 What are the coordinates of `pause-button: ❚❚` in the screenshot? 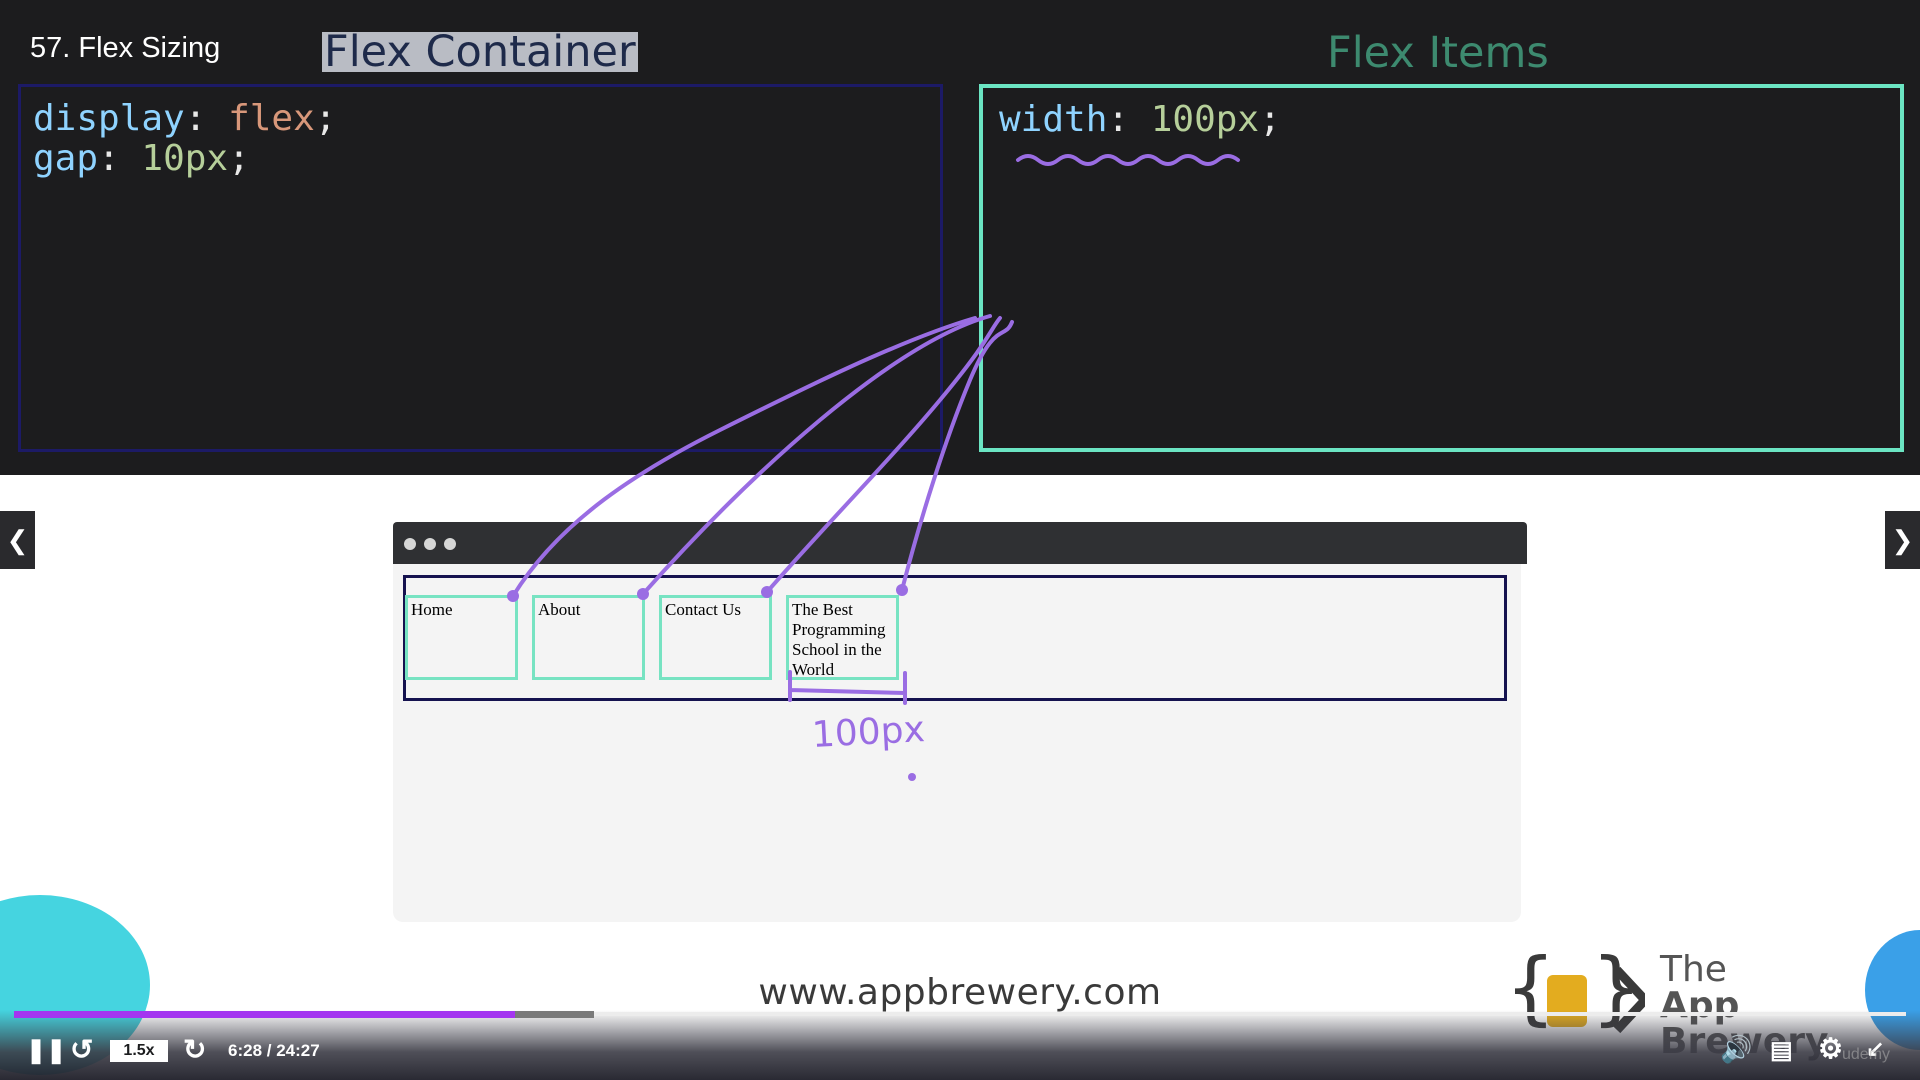 It's located at (46, 1050).